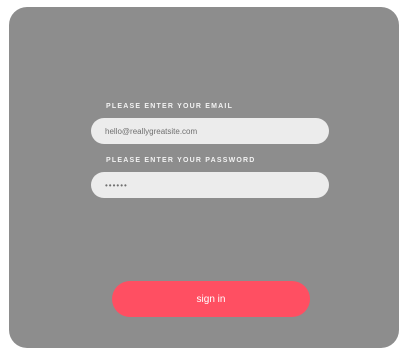 The image size is (402, 352). Describe the element at coordinates (116, 185) in the screenshot. I see `password-value: ••••••` at that location.